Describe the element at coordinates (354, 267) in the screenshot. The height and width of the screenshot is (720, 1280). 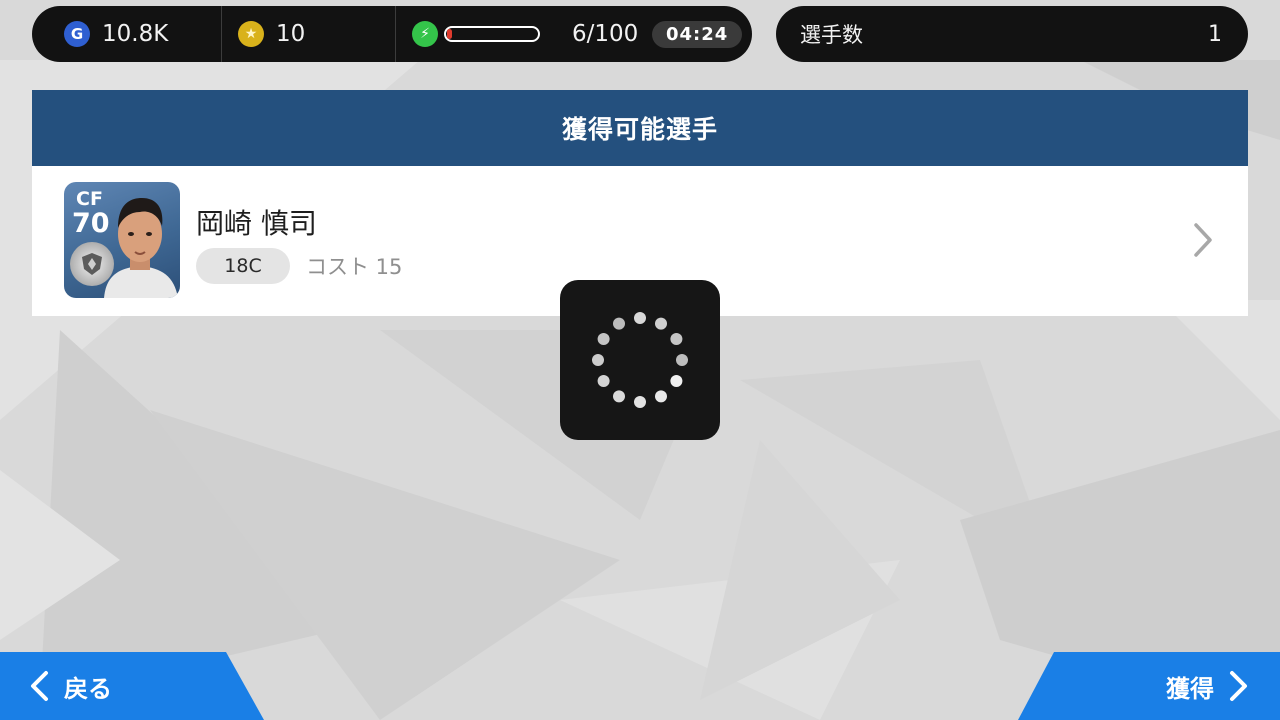
I see `player-cost: コスト 15` at that location.